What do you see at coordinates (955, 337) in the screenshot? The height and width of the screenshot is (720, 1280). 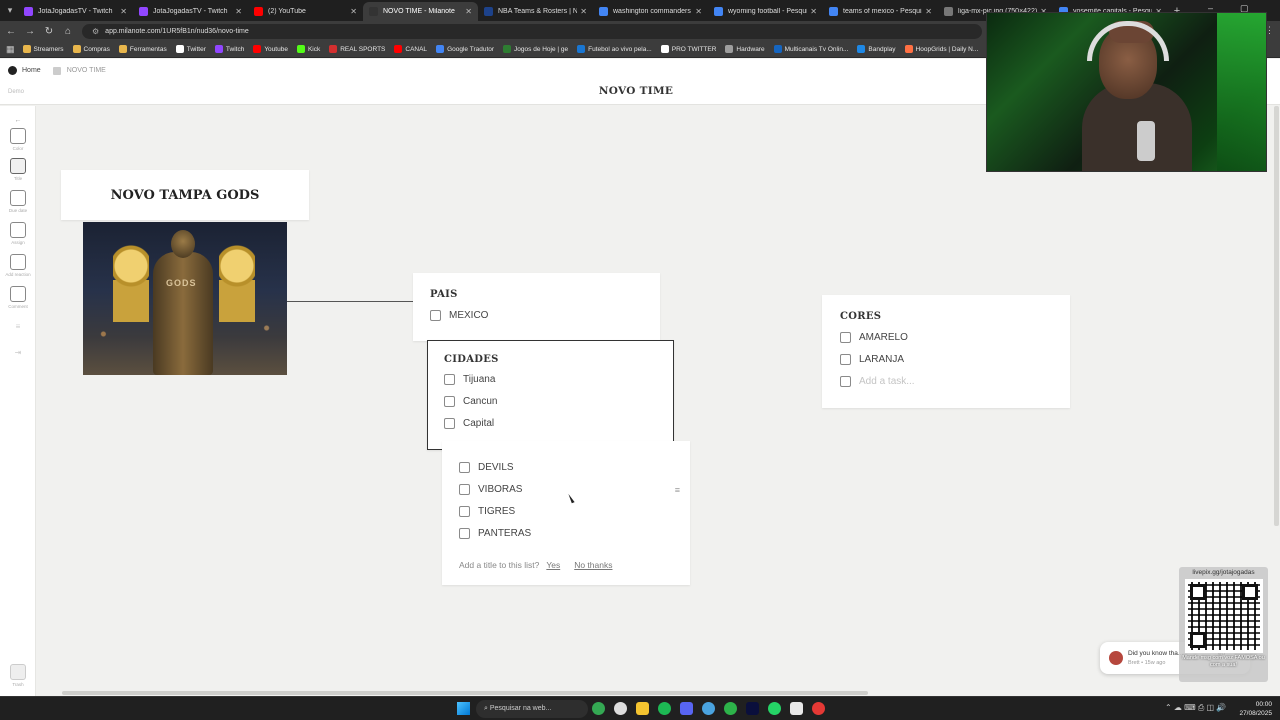 I see `task-item: AMARELO` at bounding box center [955, 337].